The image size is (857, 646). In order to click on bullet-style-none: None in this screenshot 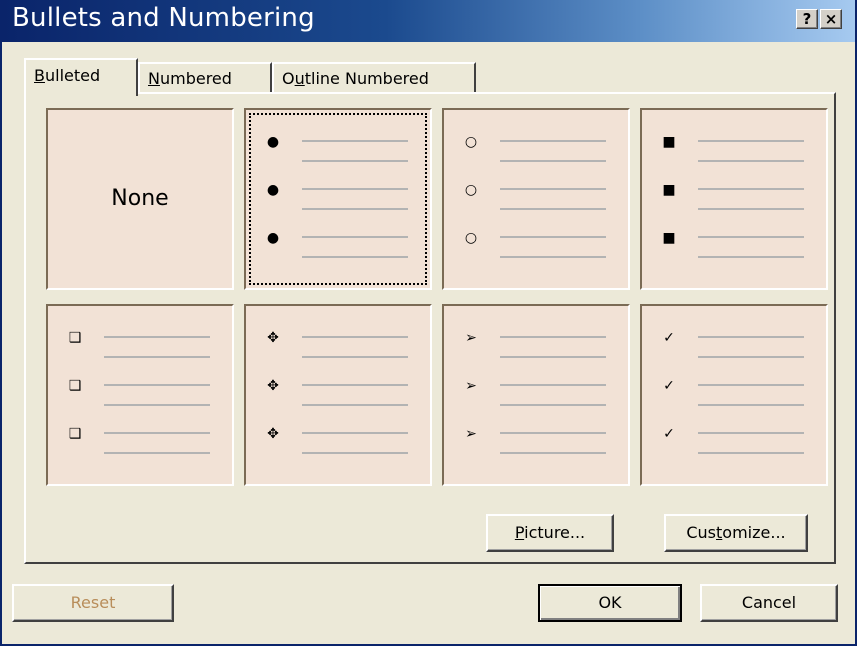, I will do `click(140, 199)`.